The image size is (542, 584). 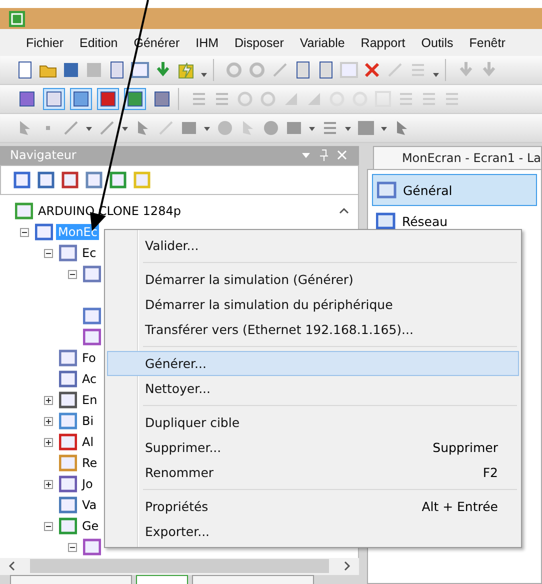 What do you see at coordinates (313, 422) in the screenshot?
I see `menu-item: Dupliquer cible` at bounding box center [313, 422].